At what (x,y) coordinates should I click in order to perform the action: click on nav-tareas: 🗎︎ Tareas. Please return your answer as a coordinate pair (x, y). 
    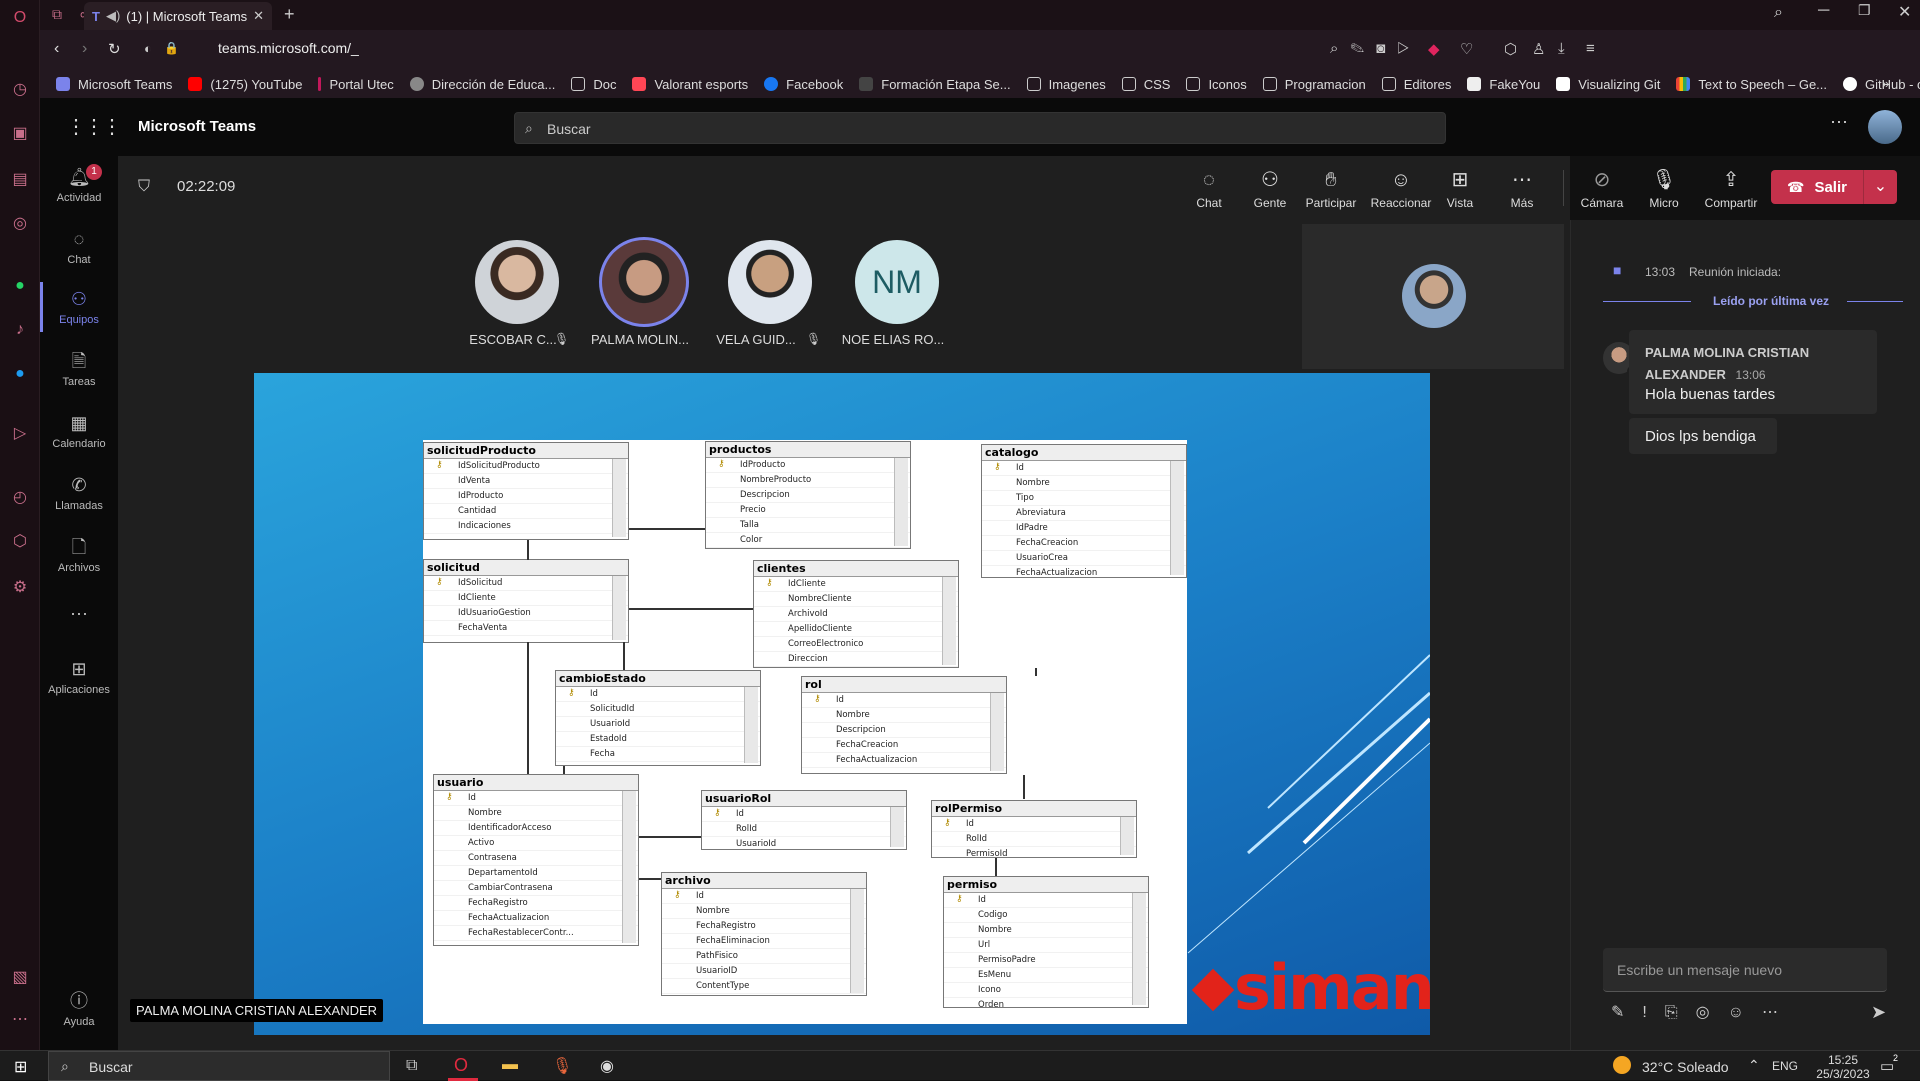
    Looking at the image, I should click on (79, 369).